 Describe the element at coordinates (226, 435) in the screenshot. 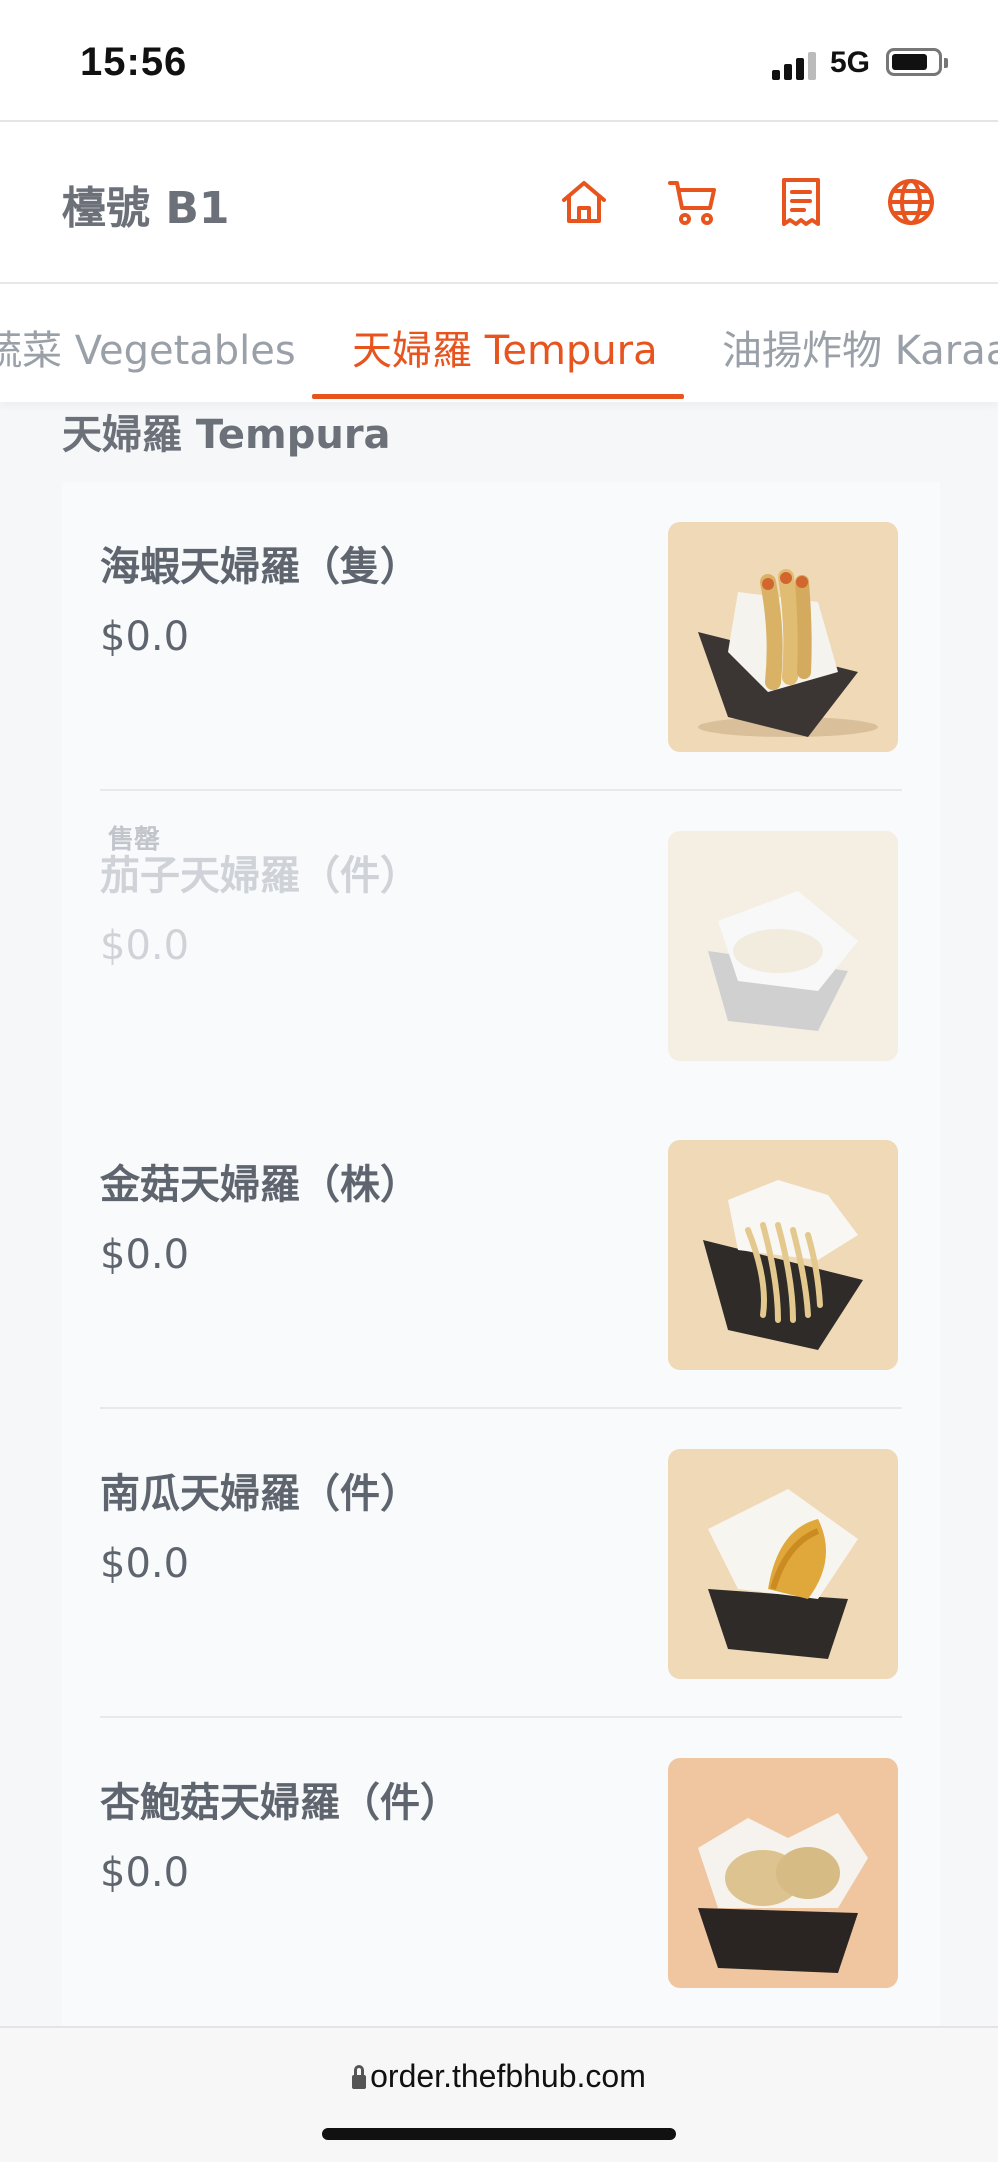

I see `section-title: 天婦羅 Tempura` at that location.